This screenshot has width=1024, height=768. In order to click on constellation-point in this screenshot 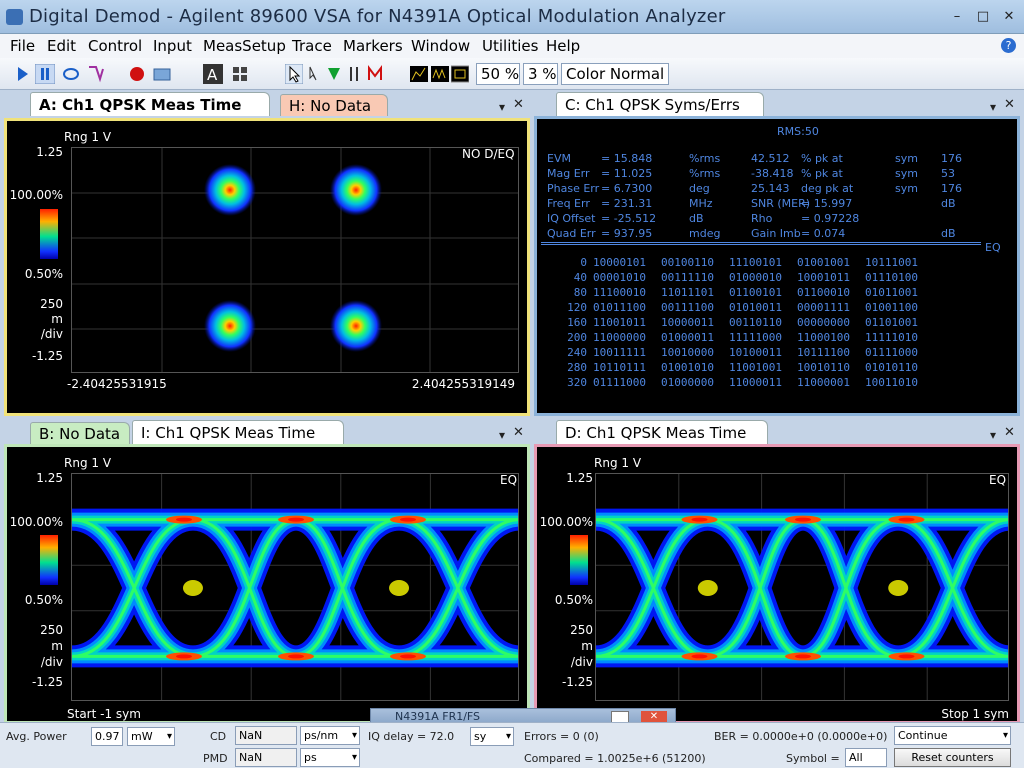, I will do `click(356, 326)`.